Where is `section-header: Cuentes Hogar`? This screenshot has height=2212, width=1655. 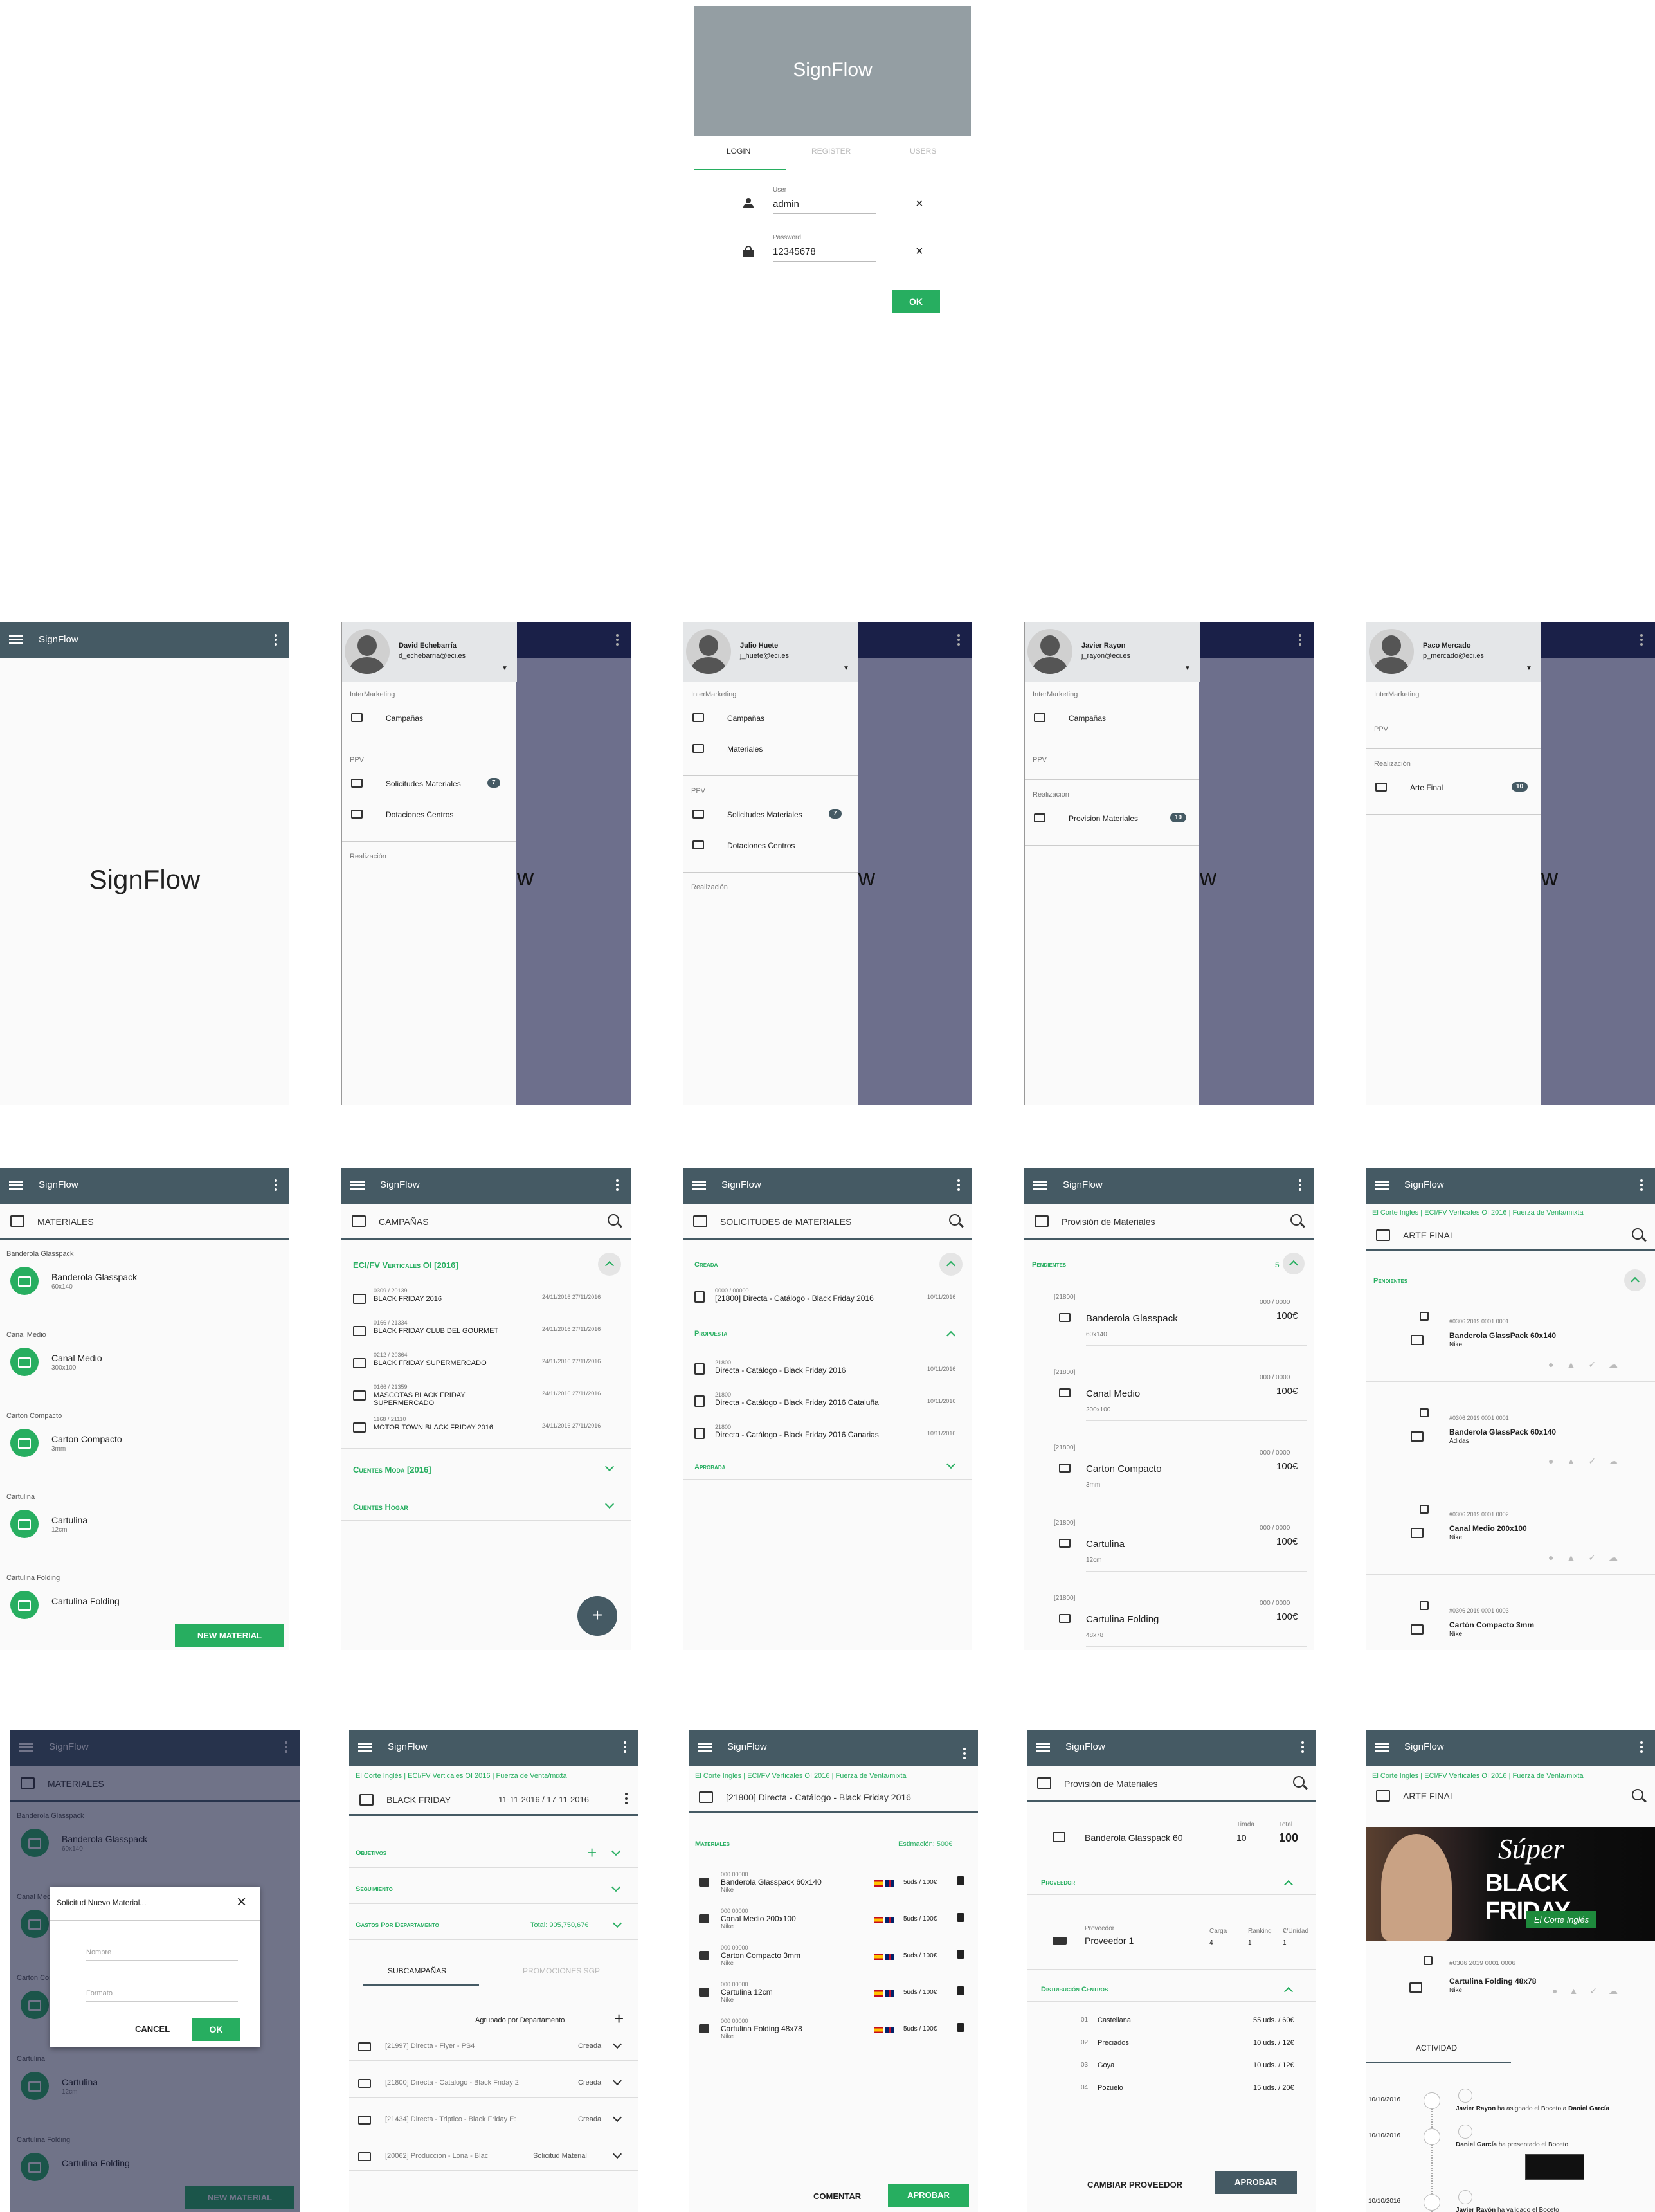 section-header: Cuentes Hogar is located at coordinates (380, 1507).